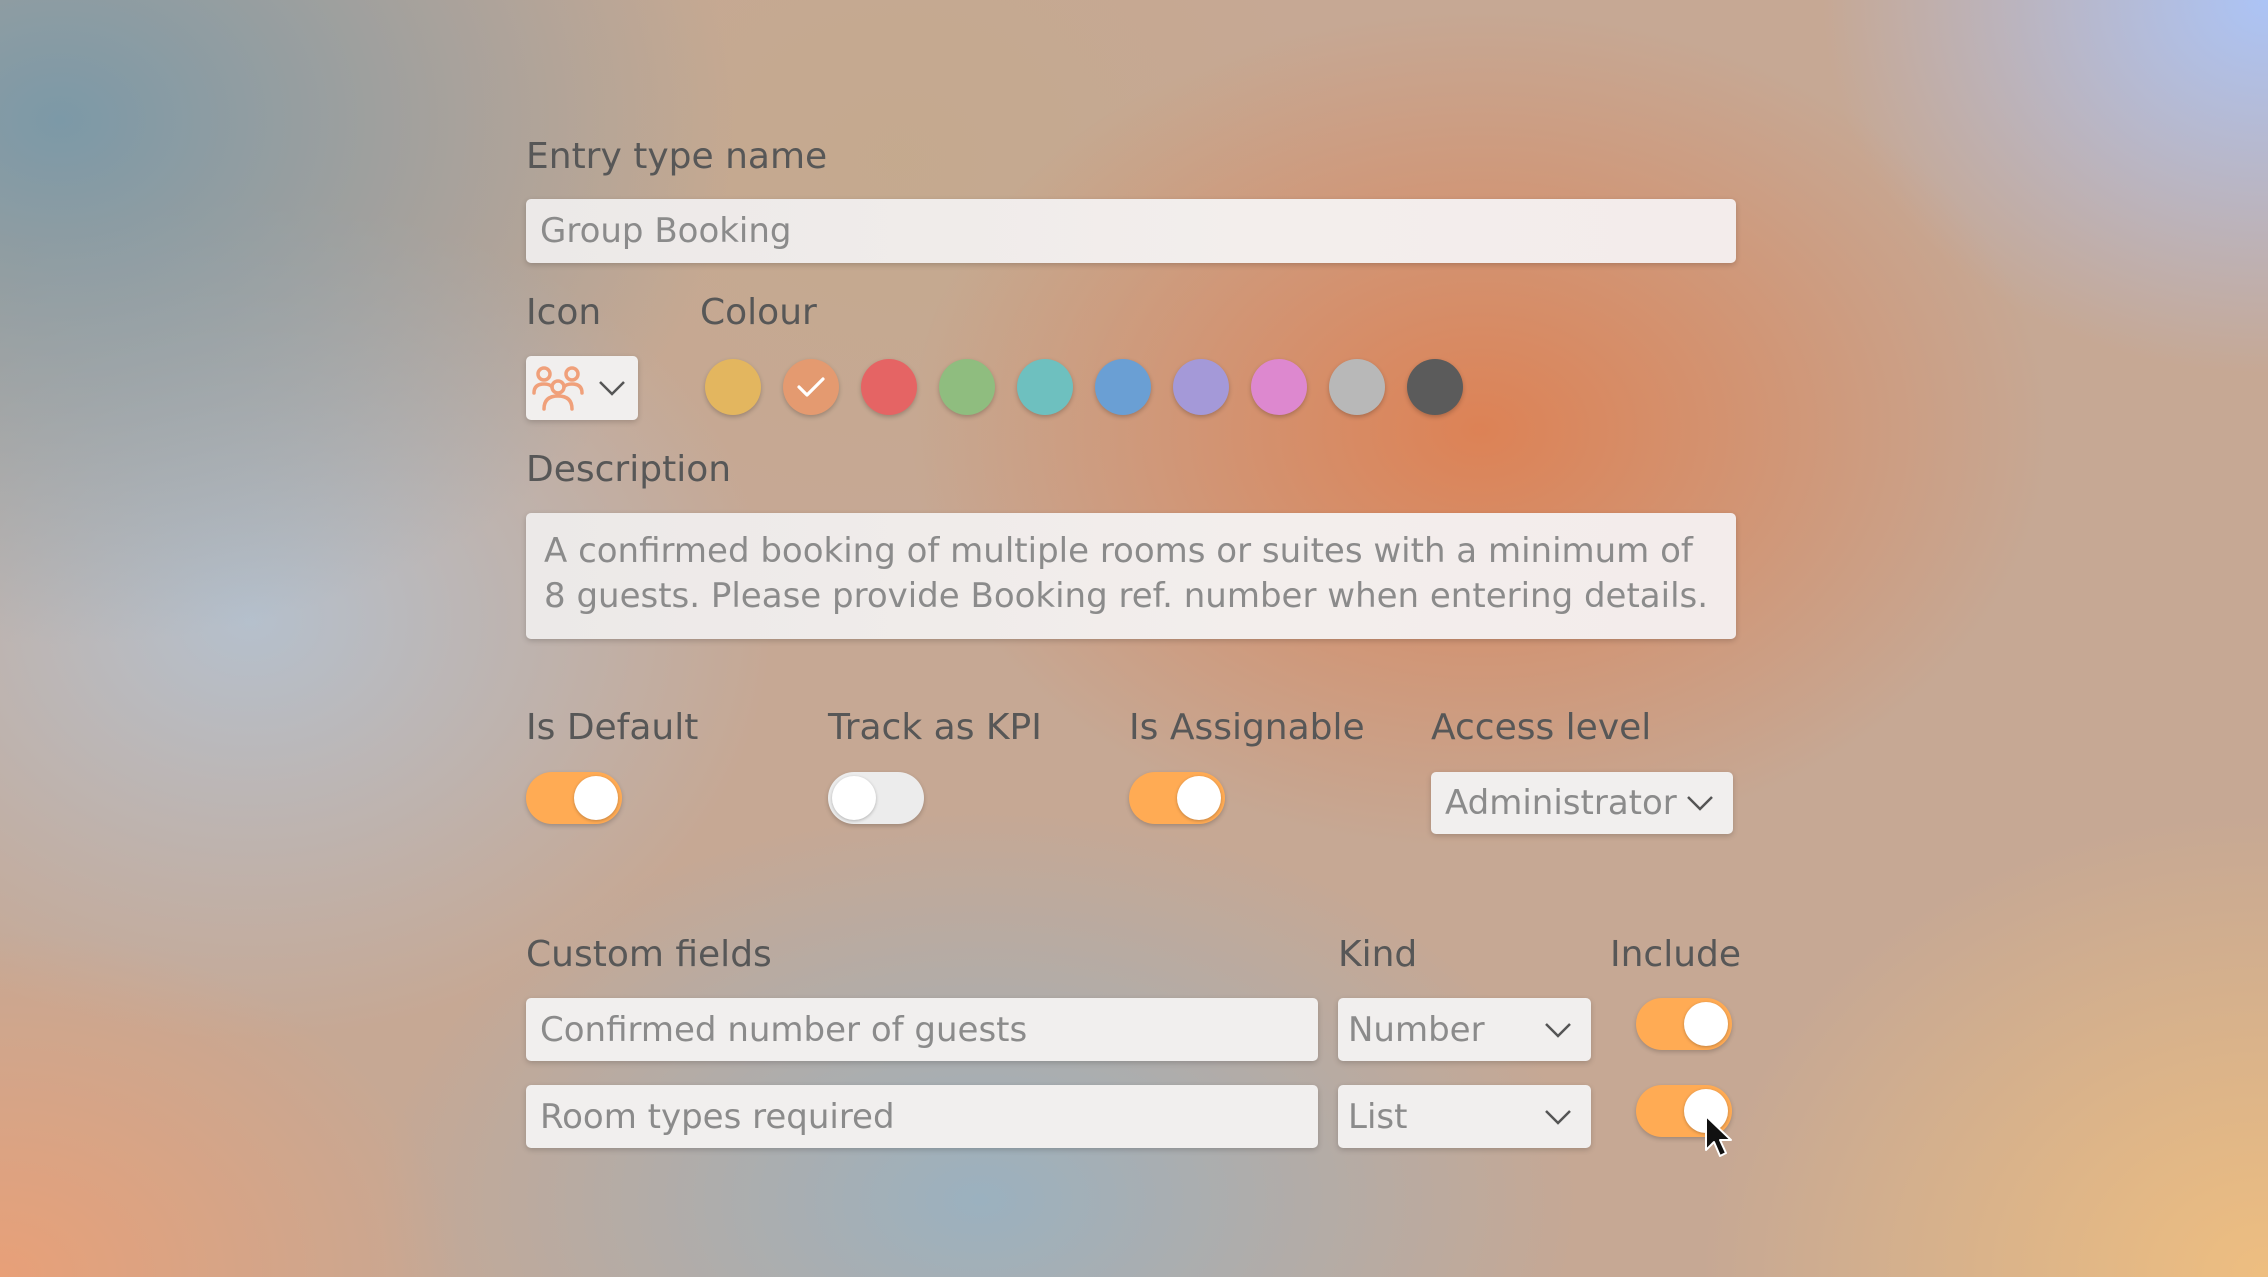 This screenshot has height=1277, width=2268. What do you see at coordinates (677, 156) in the screenshot?
I see `entry-type-name-label: Entry type name` at bounding box center [677, 156].